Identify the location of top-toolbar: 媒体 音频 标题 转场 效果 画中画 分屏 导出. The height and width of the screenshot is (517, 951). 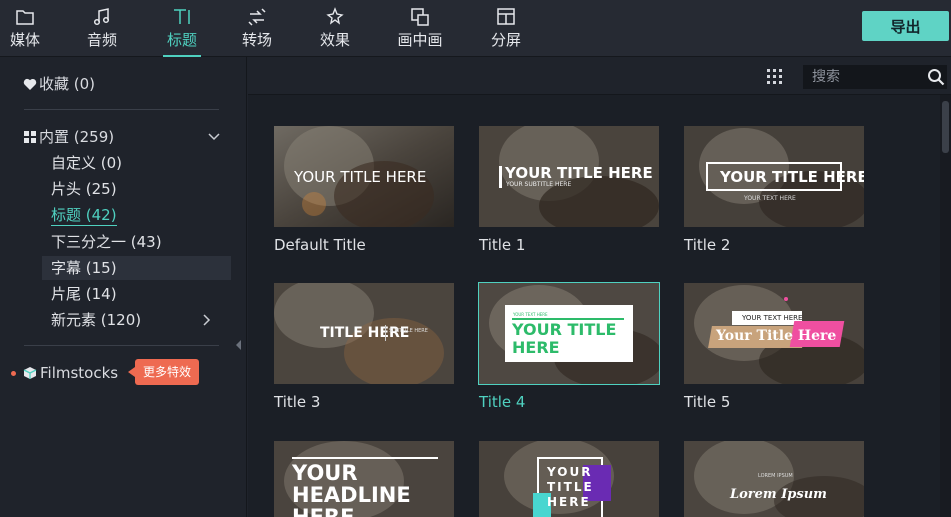
(475, 28).